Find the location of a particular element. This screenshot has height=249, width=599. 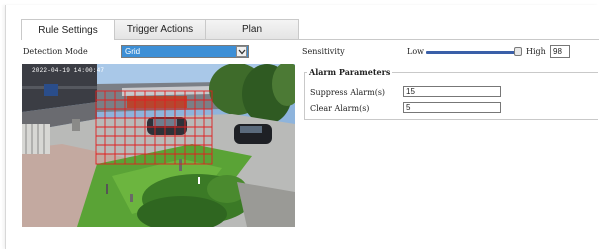

sensitivity-label: Sensitivity is located at coordinates (323, 51).